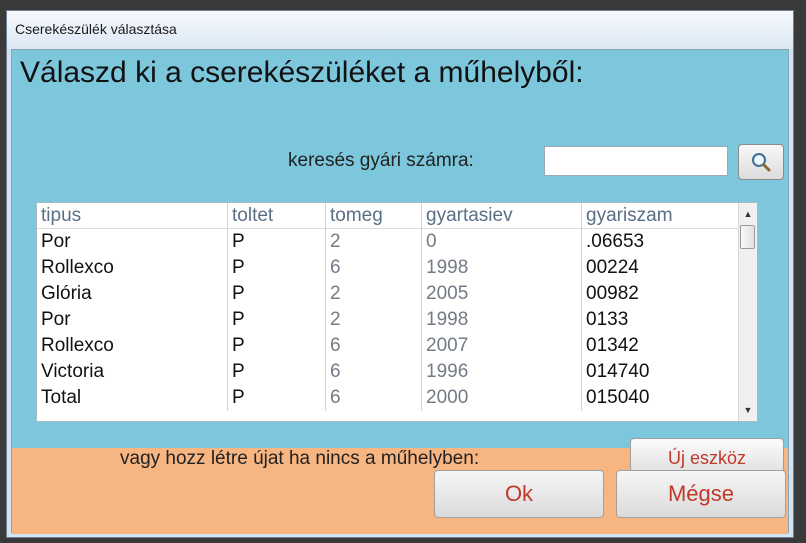 The height and width of the screenshot is (543, 806). Describe the element at coordinates (501, 294) in the screenshot. I see `cell-gyartasiev: 2005` at that location.